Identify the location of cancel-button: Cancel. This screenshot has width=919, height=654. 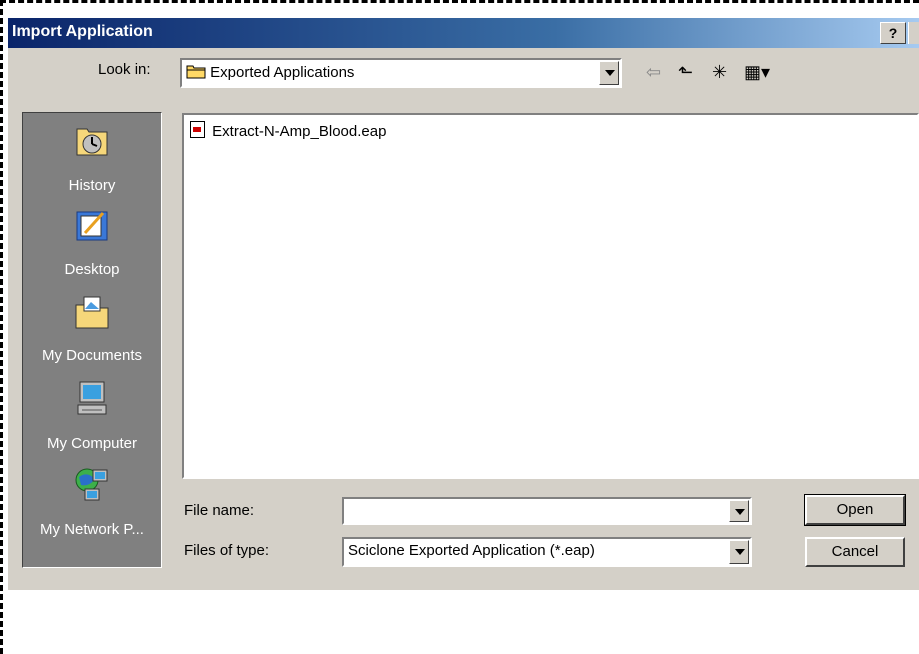
(855, 552).